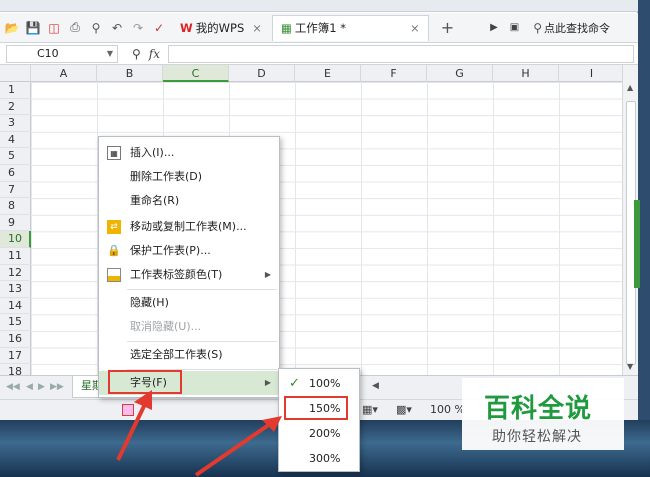 Image resolution: width=650 pixels, height=477 pixels. I want to click on watermark-logo: 百科全说 助你轻松解决, so click(543, 414).